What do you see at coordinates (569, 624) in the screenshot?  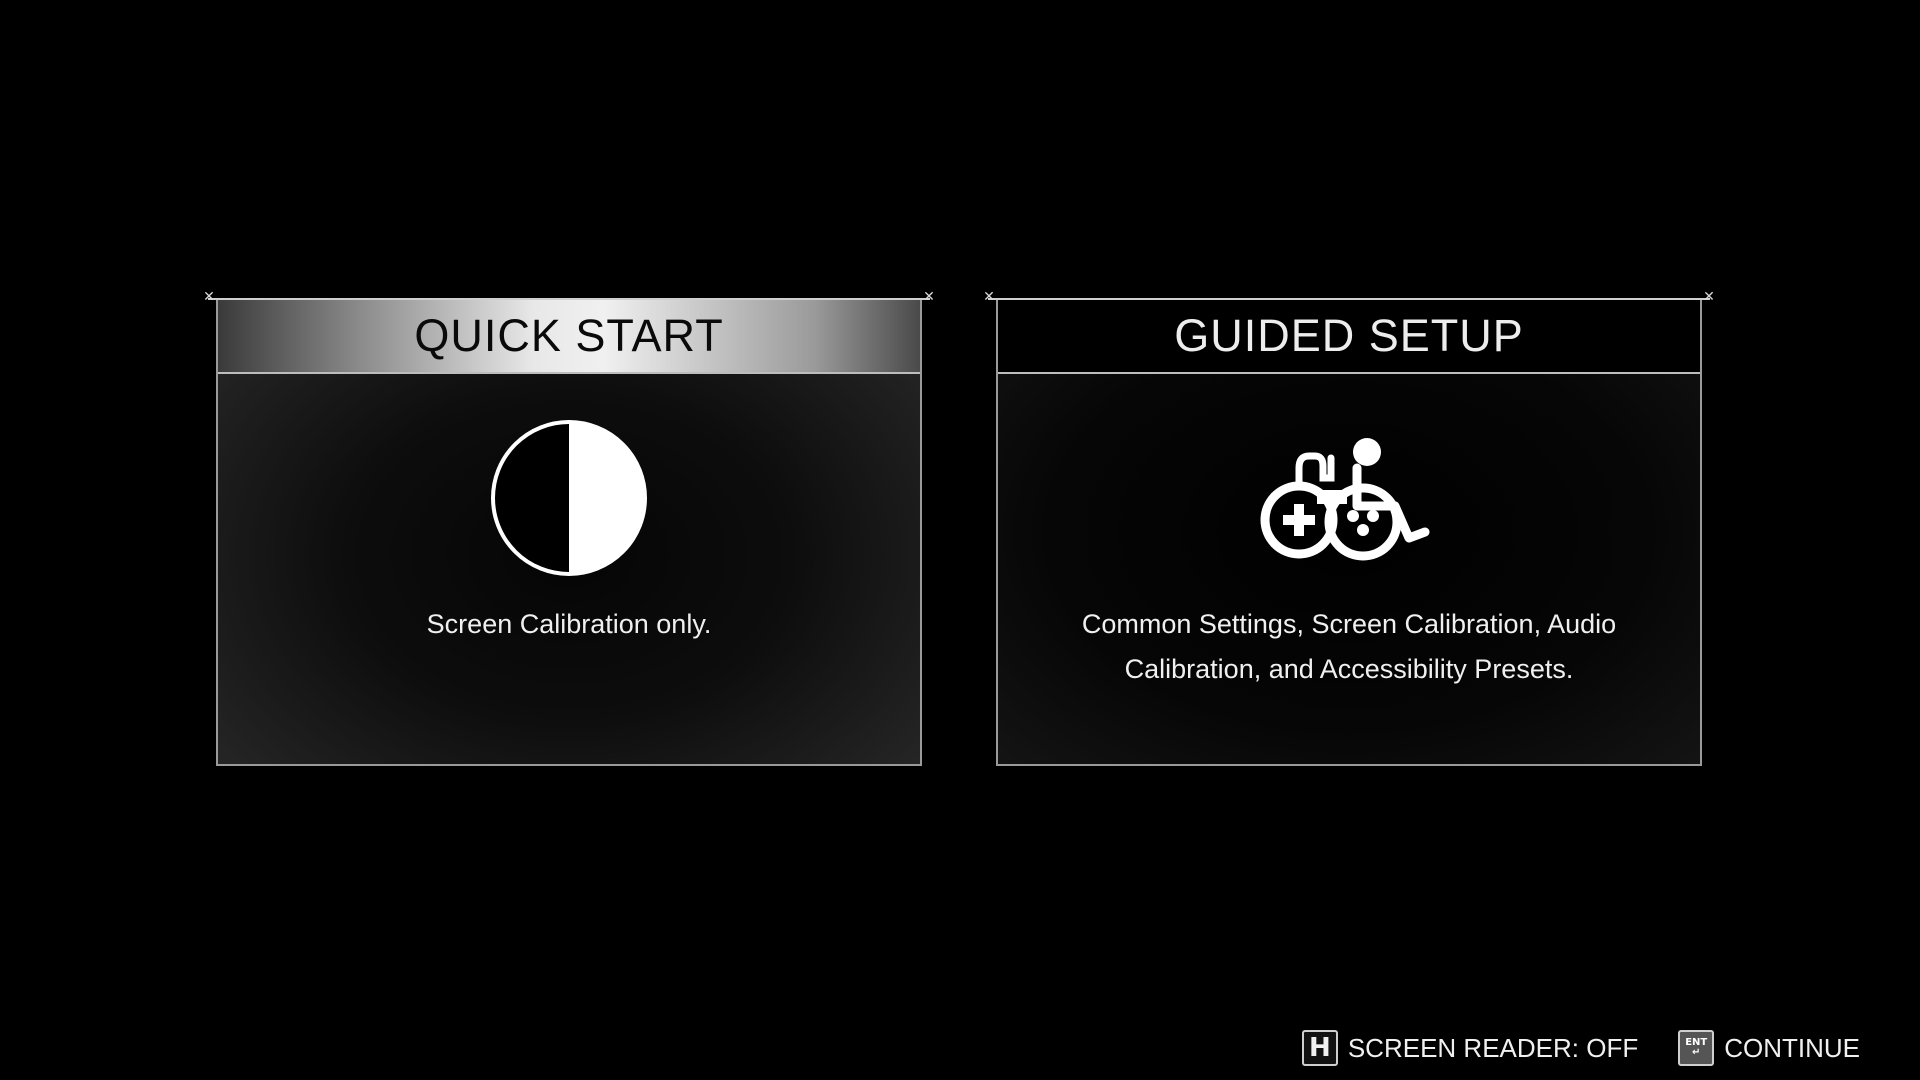 I see `quick-start-description: Screen Calibration only.` at bounding box center [569, 624].